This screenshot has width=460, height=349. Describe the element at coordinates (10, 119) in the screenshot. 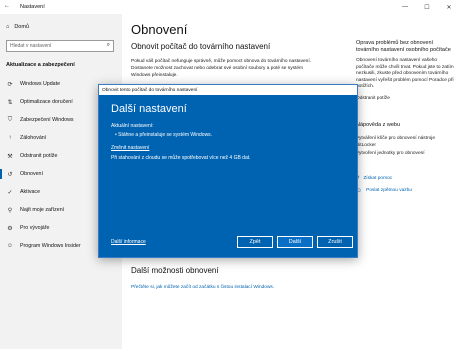

I see `shield-icon: ⛉` at that location.